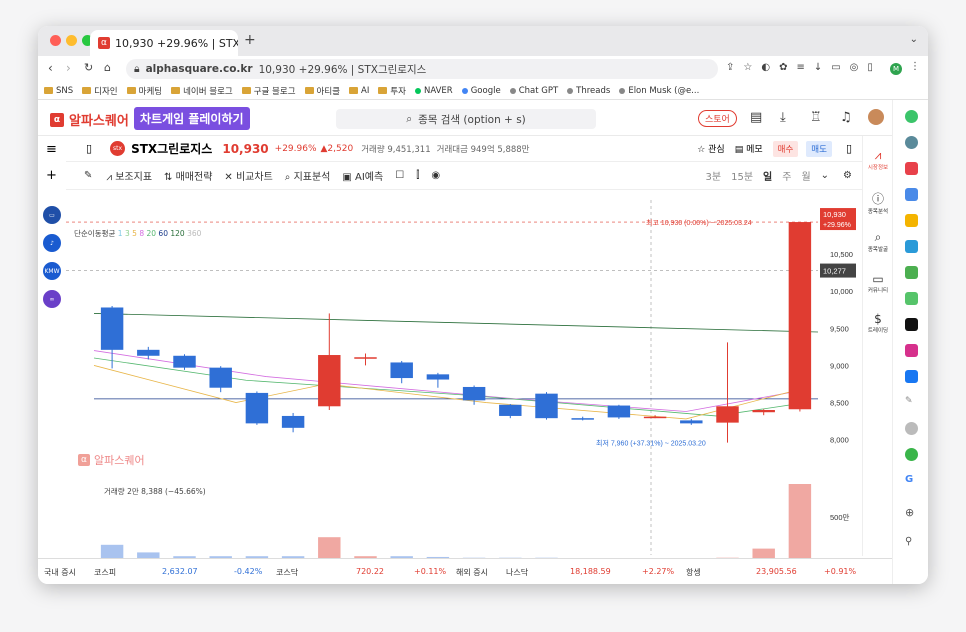 This screenshot has width=966, height=632. I want to click on stock-name: STX그린로지스, so click(171, 148).